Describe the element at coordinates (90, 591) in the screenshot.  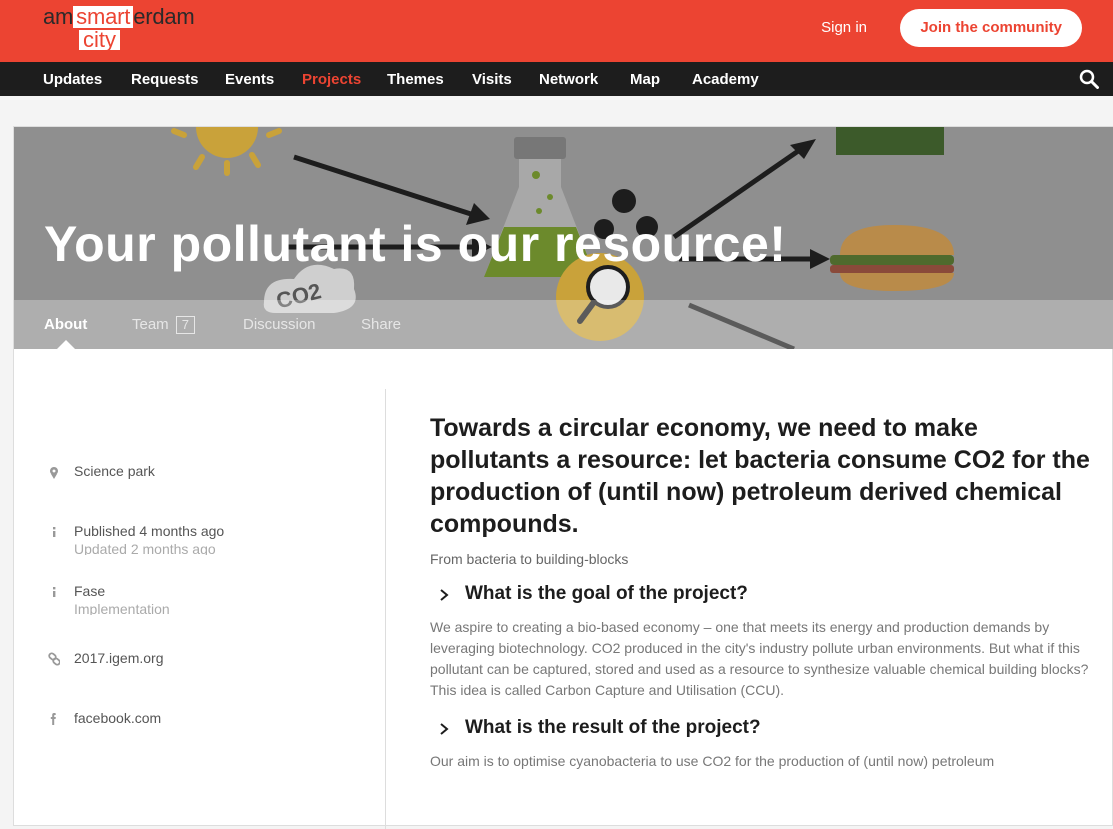
I see `phase-label: Fase` at that location.